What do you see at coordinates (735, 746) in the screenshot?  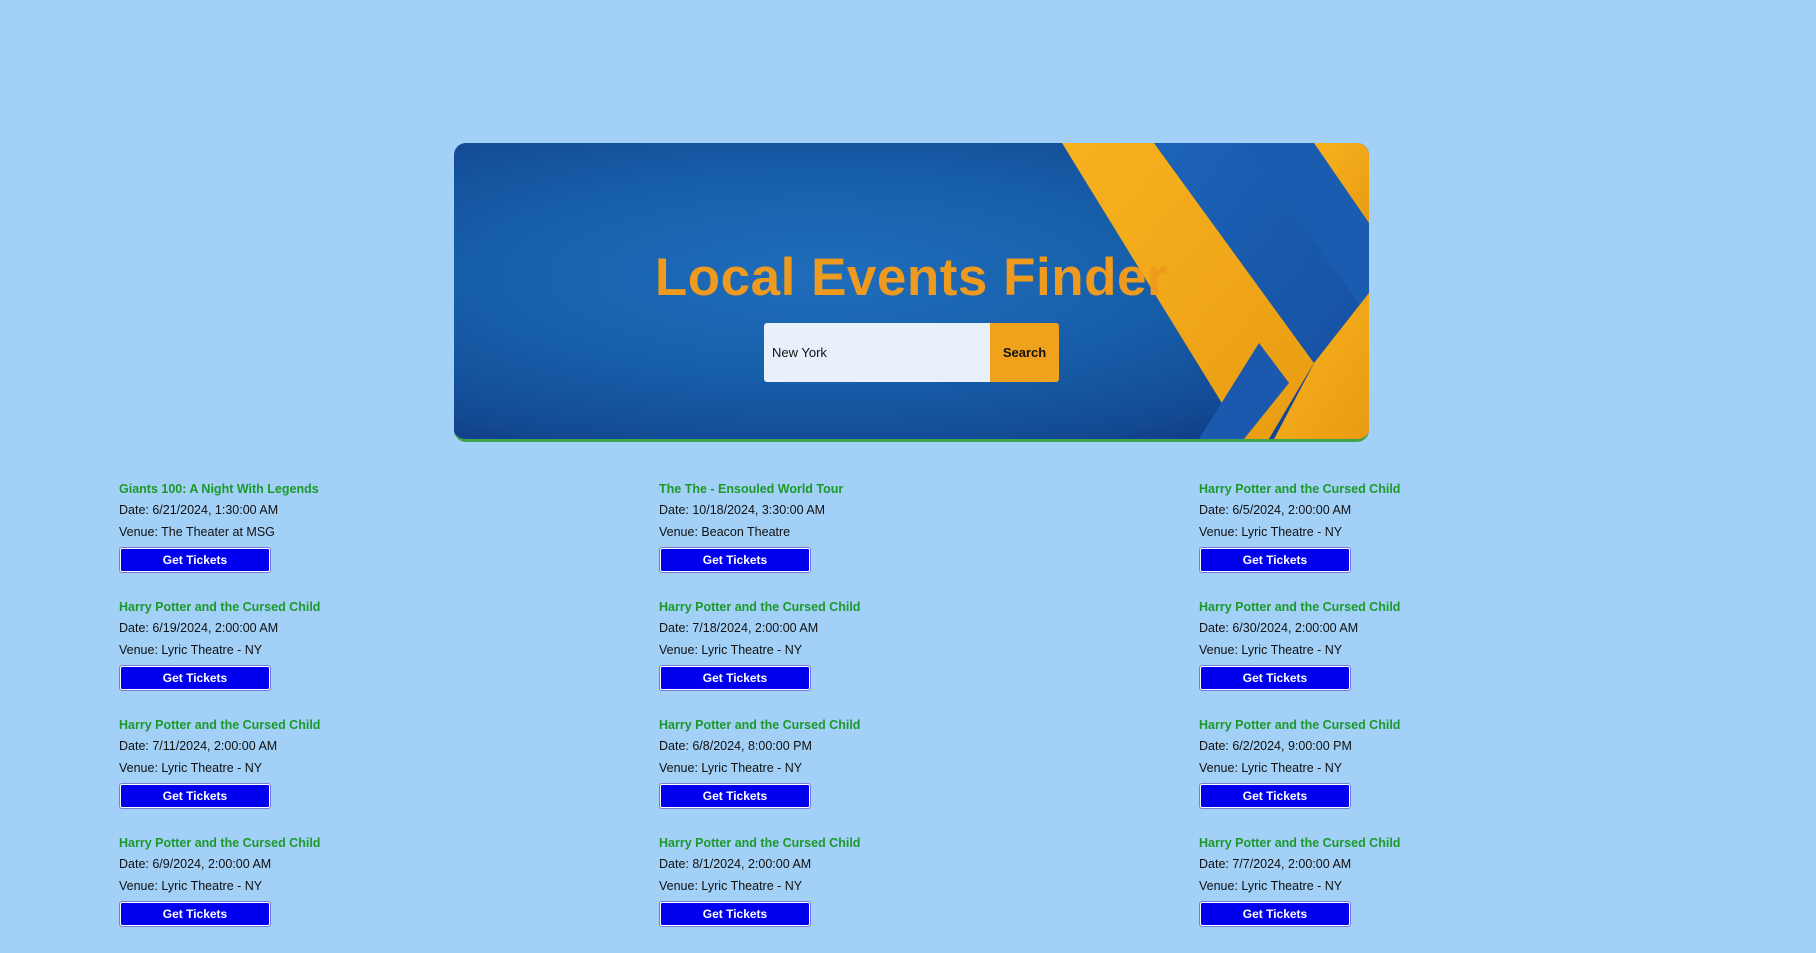 I see `event-date: Date: 6/8/2024, 8:00:00 PM` at bounding box center [735, 746].